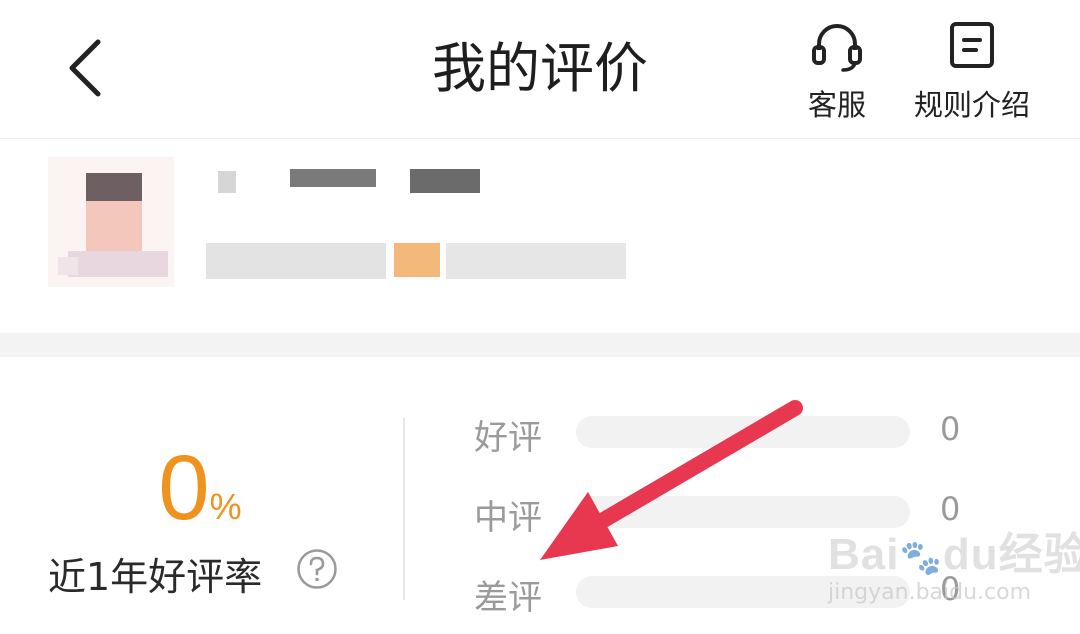 This screenshot has width=1080, height=634. Describe the element at coordinates (225, 506) in the screenshot. I see `positive-rate-unit: %` at that location.